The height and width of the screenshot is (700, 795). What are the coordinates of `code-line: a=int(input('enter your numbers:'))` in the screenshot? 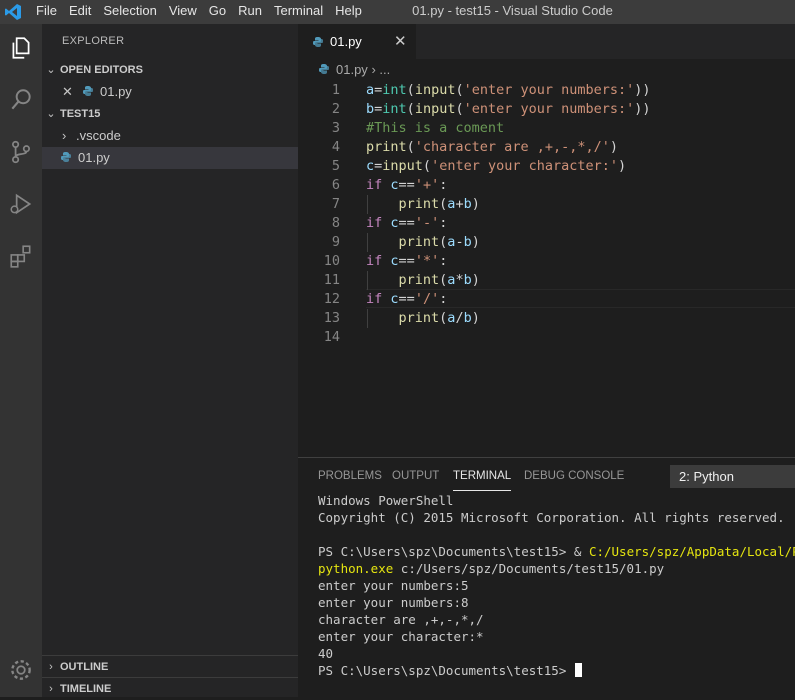 It's located at (508, 90).